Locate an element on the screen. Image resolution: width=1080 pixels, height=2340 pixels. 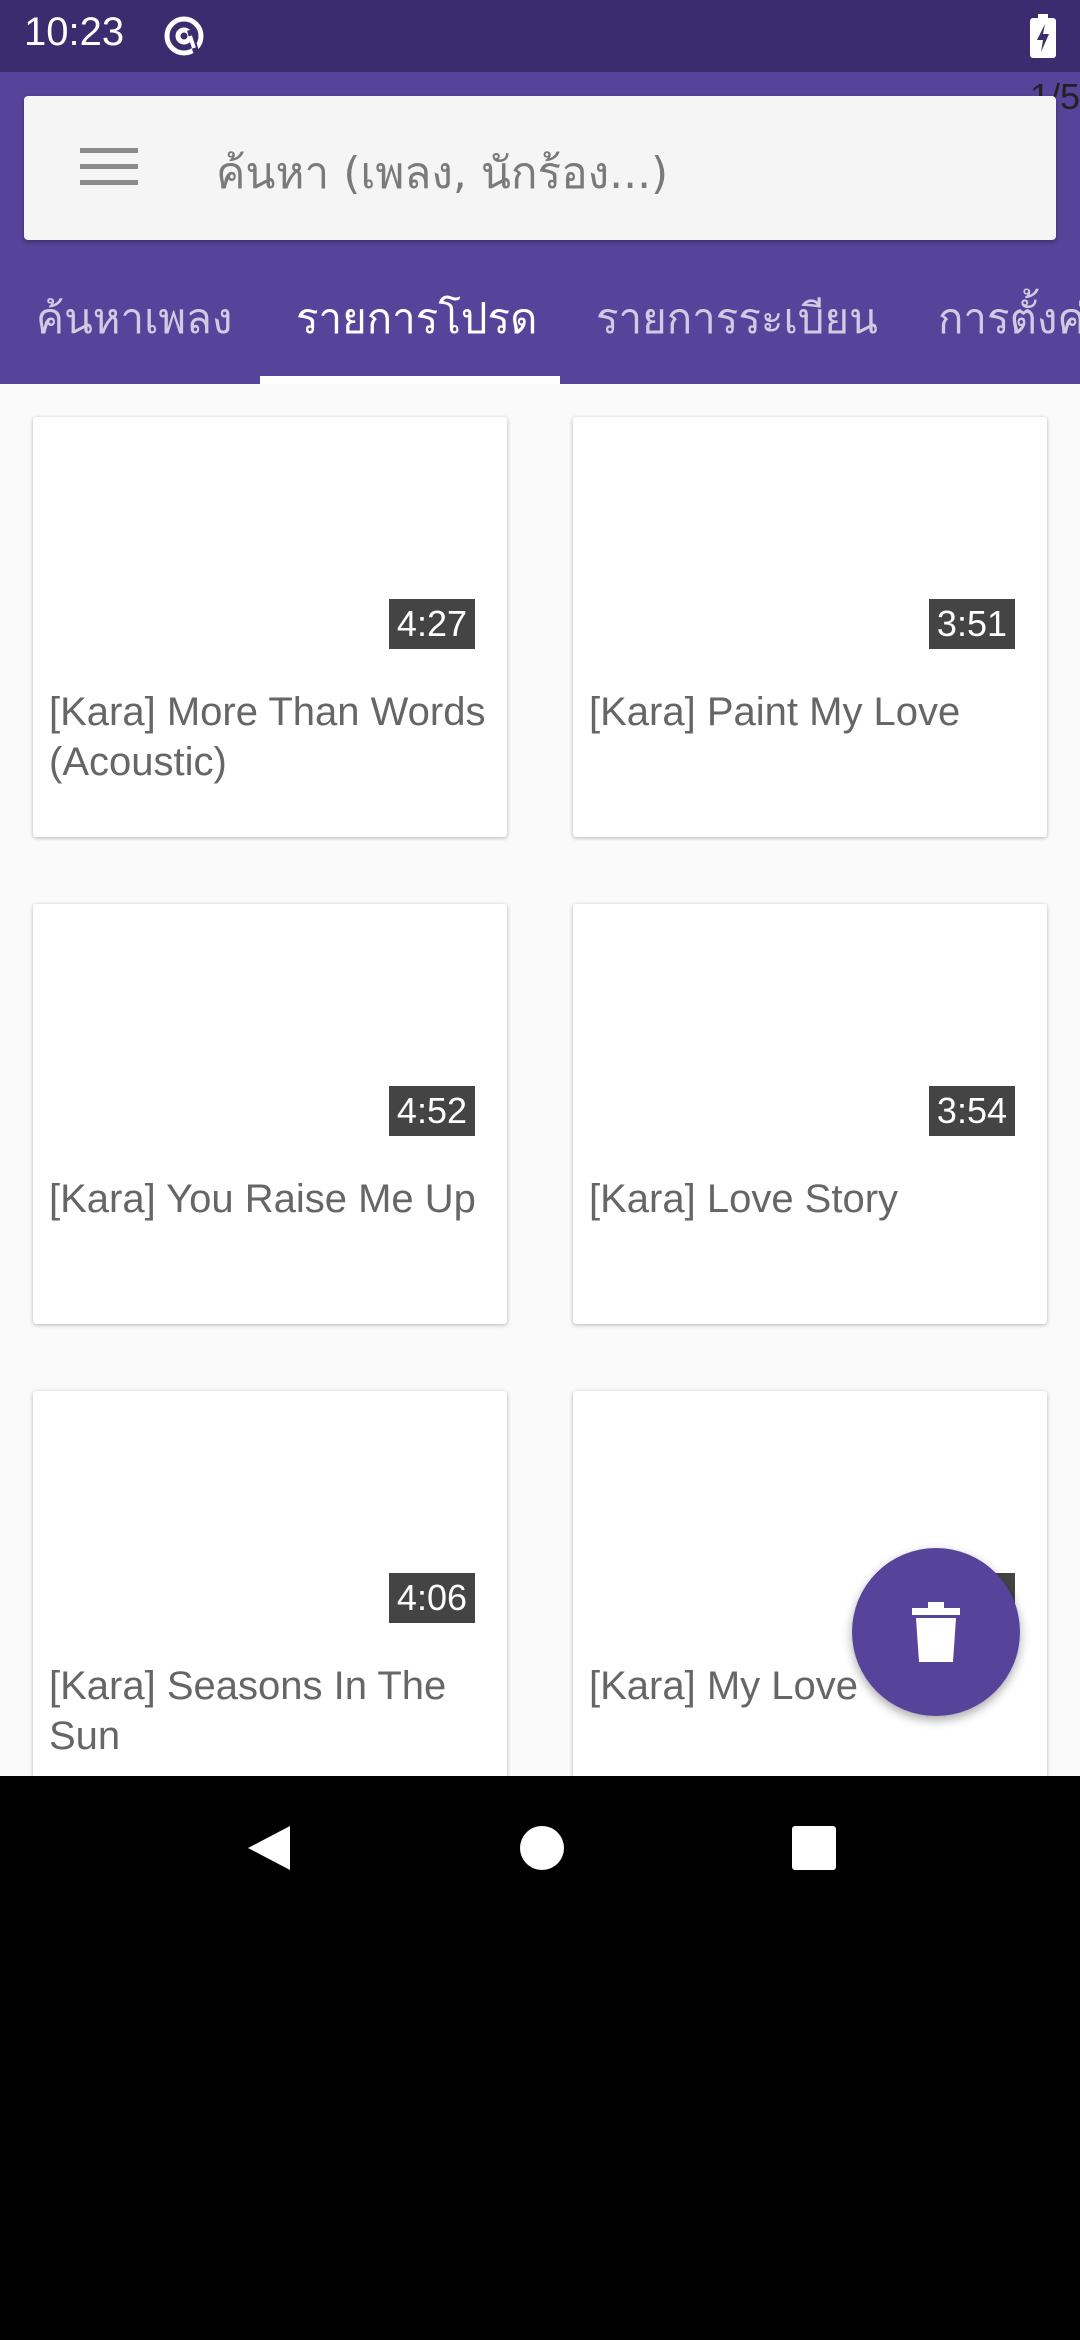
tab-records: รายการระเบียน is located at coordinates (737, 319).